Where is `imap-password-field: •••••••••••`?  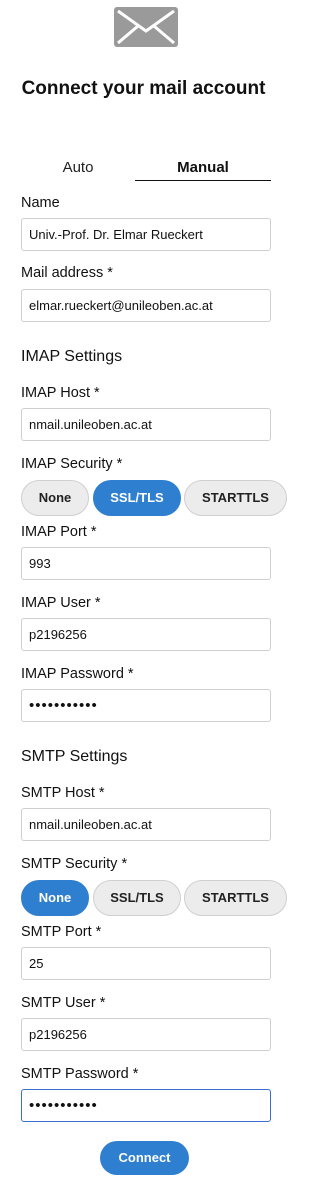 imap-password-field: ••••••••••• is located at coordinates (146, 705).